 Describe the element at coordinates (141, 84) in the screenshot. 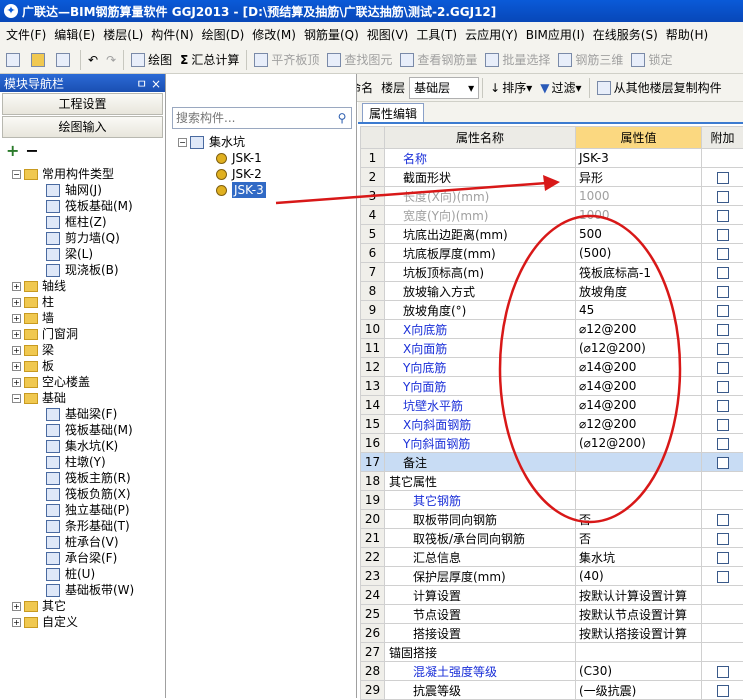

I see `pin-icon: ㅁ` at that location.